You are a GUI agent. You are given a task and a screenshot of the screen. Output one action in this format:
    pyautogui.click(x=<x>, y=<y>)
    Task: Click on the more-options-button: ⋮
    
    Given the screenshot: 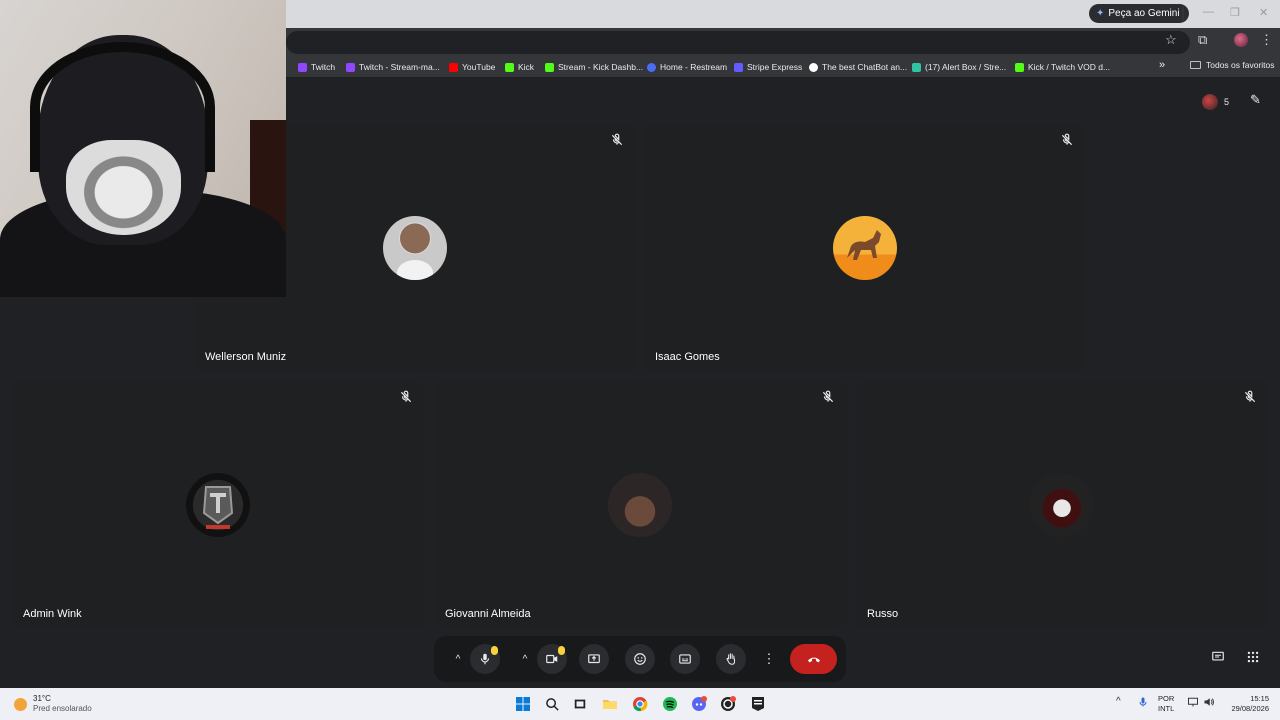 What is the action you would take?
    pyautogui.click(x=769, y=659)
    